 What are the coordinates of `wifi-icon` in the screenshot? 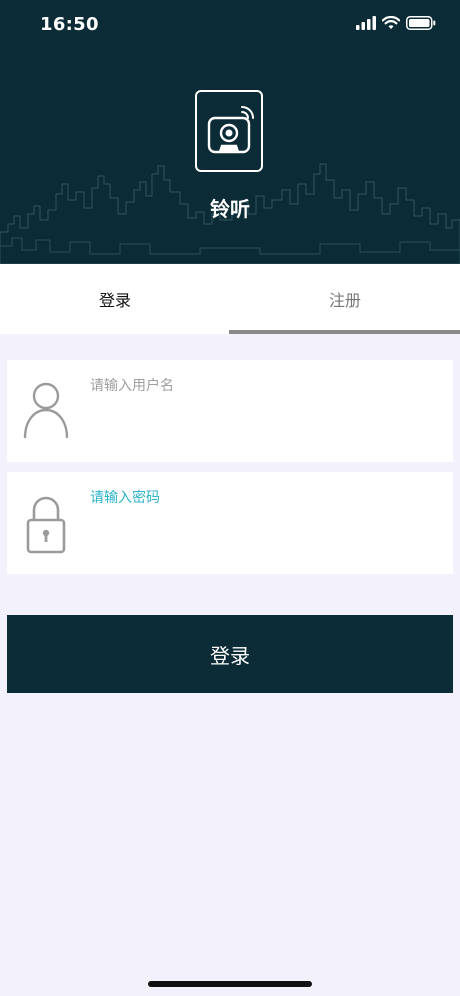 It's located at (391, 22).